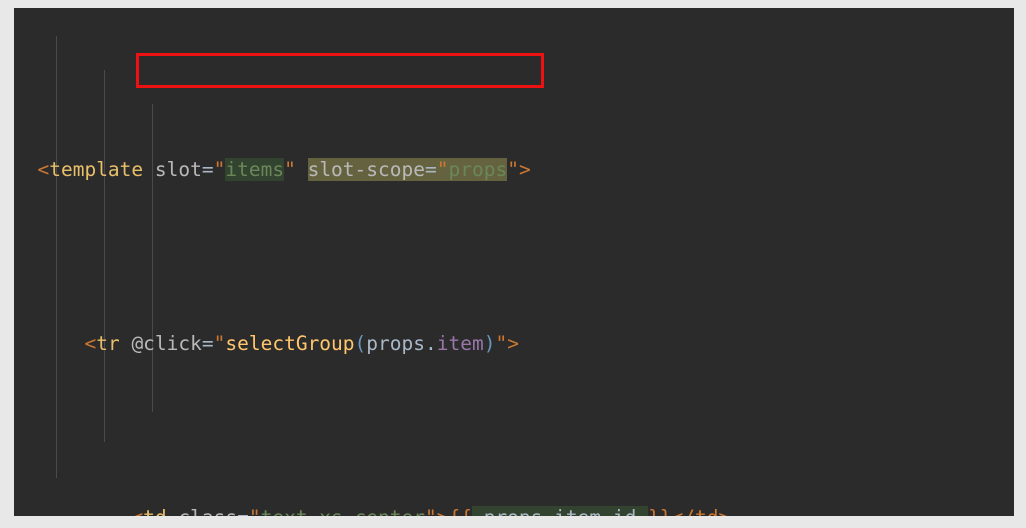  Describe the element at coordinates (395, 344) in the screenshot. I see `arg-props: props` at that location.